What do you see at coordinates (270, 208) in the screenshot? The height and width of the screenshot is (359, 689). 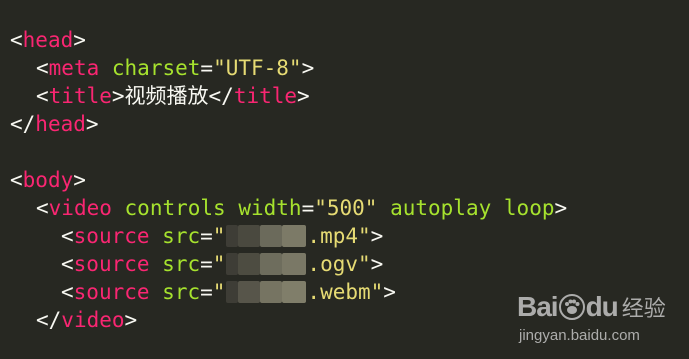 I see `token-attr: width` at bounding box center [270, 208].